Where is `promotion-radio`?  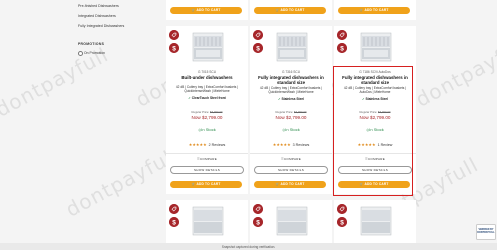 promotion-radio is located at coordinates (80, 53).